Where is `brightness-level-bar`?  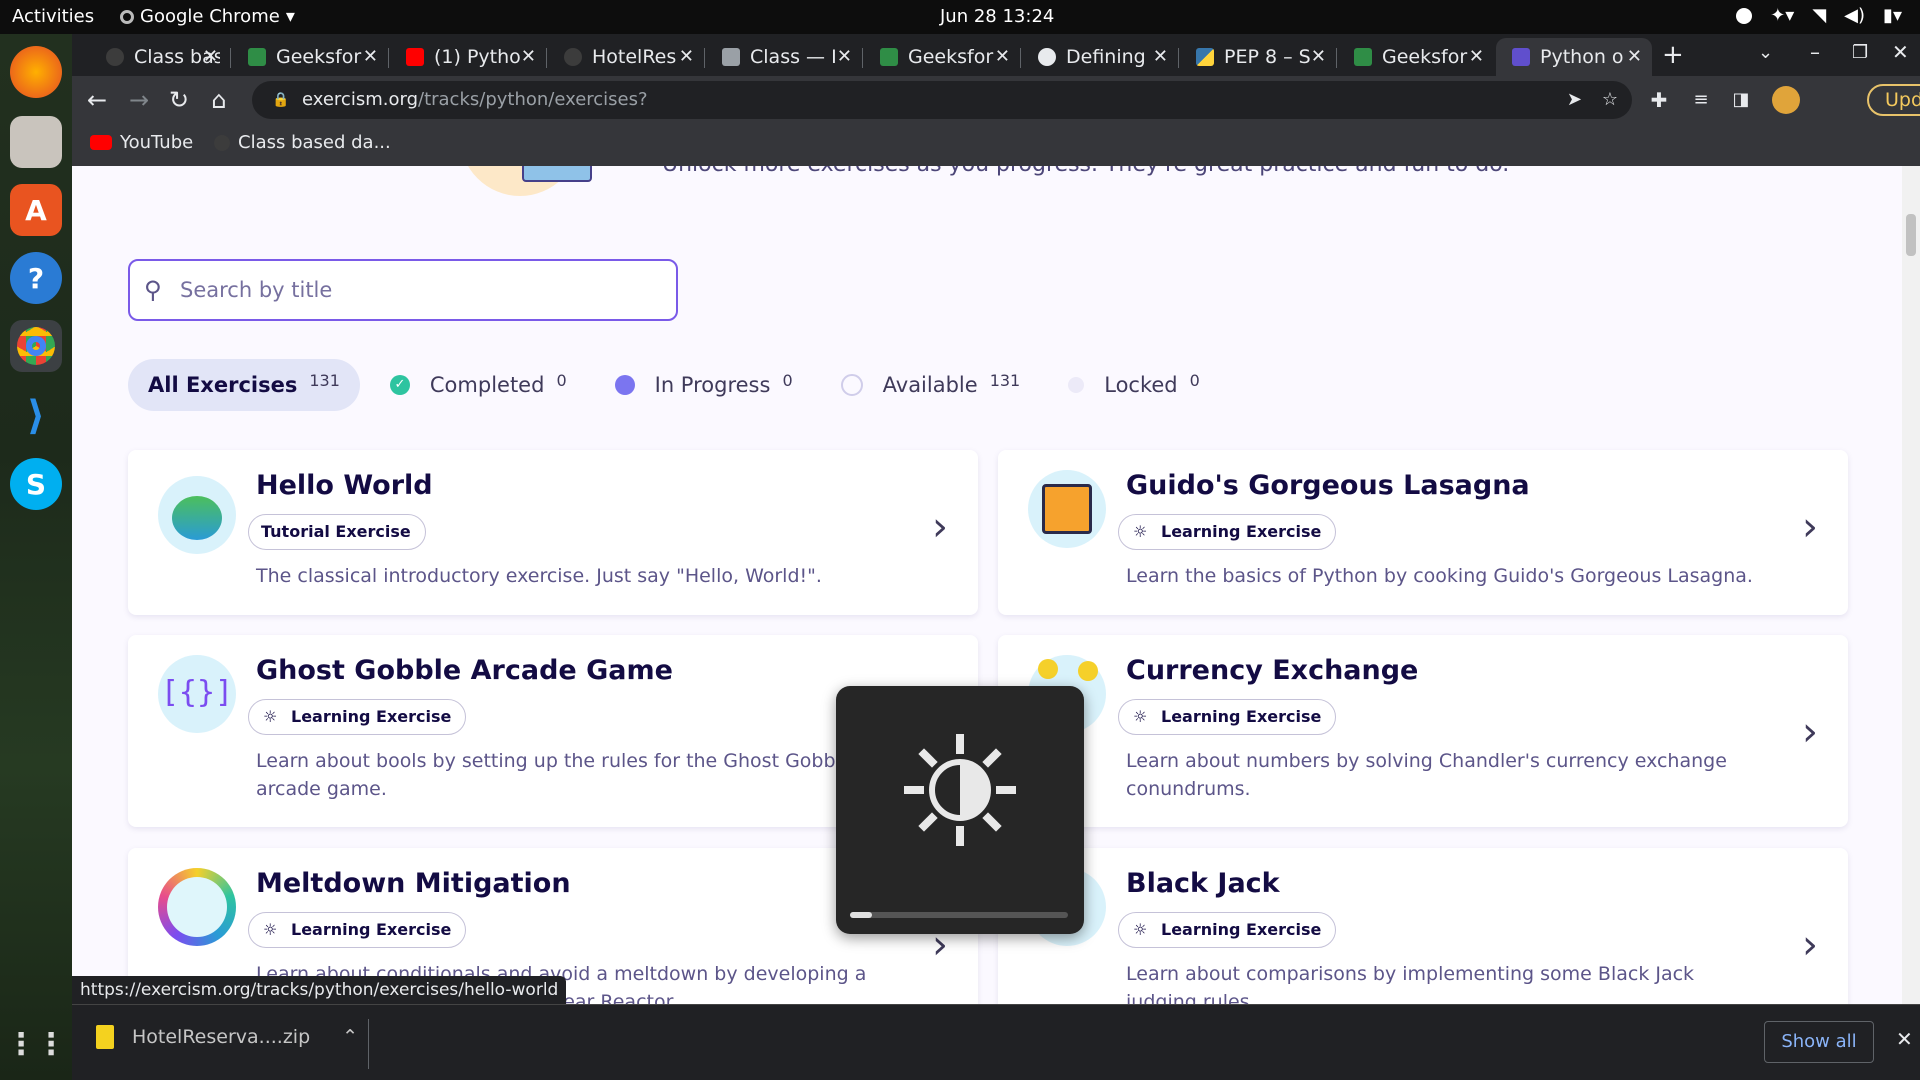 brightness-level-bar is located at coordinates (959, 915).